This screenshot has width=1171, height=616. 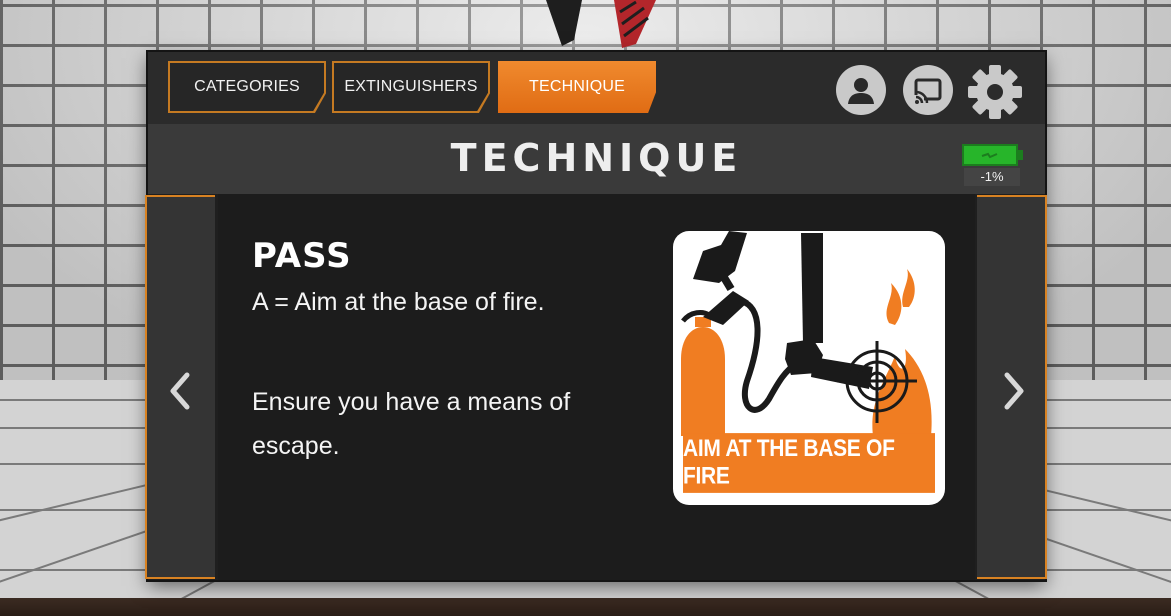 I want to click on floor-edge, so click(x=585, y=607).